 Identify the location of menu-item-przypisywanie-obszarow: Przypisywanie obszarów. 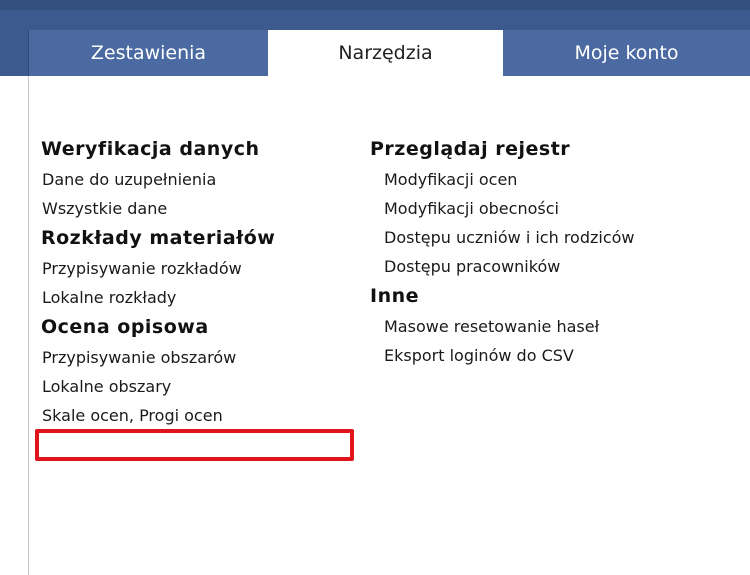
(158, 357).